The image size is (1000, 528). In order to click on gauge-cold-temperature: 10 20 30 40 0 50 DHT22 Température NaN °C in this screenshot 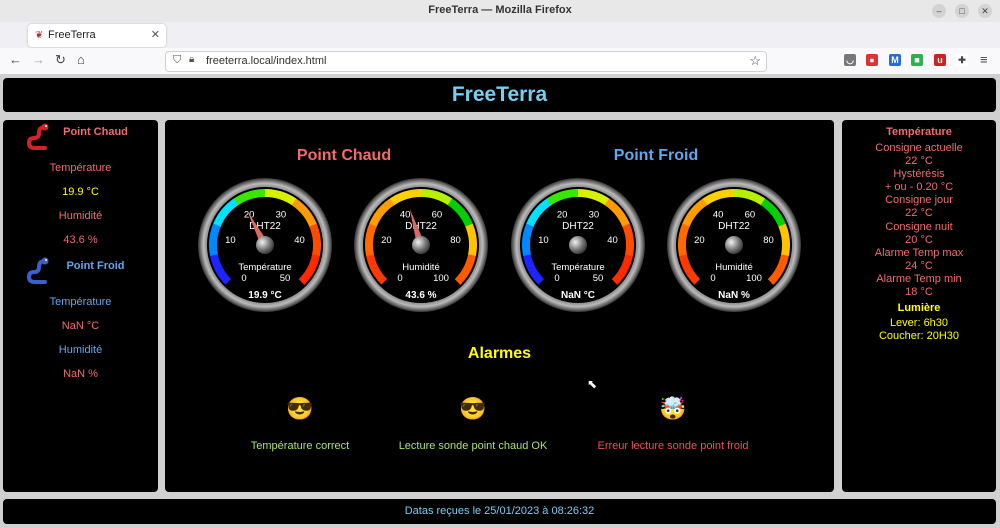, I will do `click(578, 245)`.